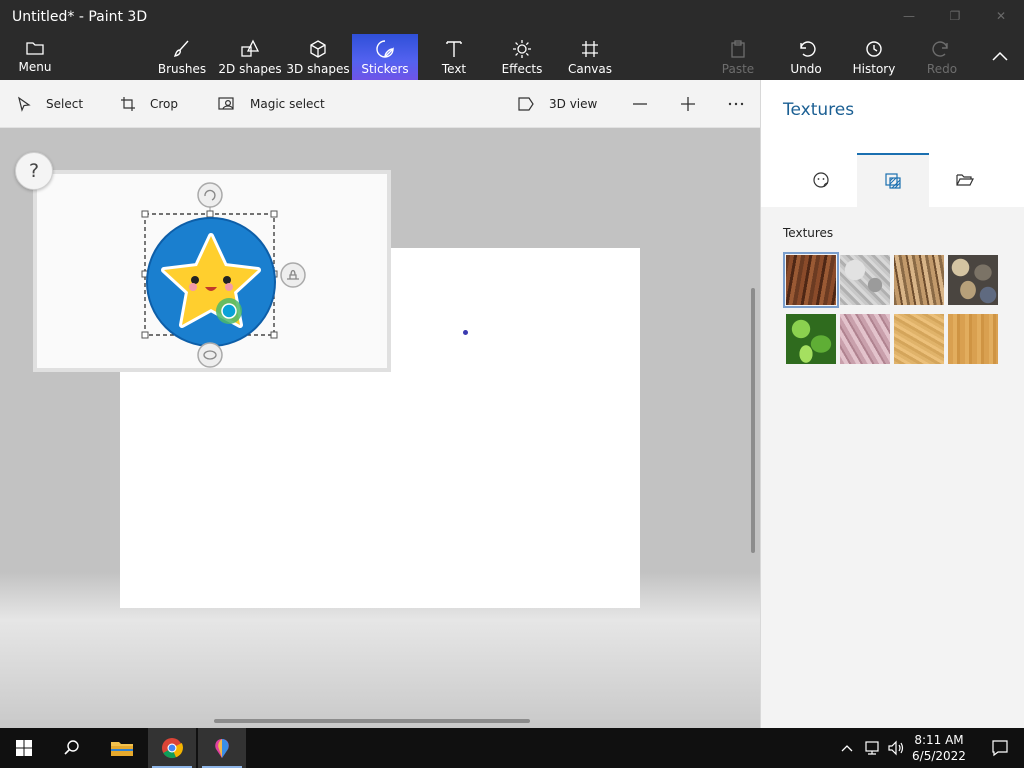  I want to click on stickers-label: Stickers, so click(385, 69).